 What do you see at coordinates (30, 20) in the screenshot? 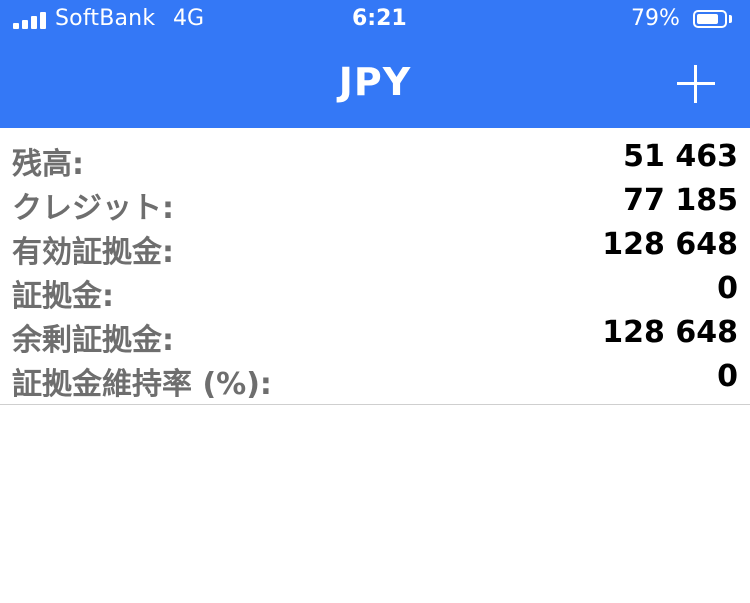
I see `signal-strength-icon` at bounding box center [30, 20].